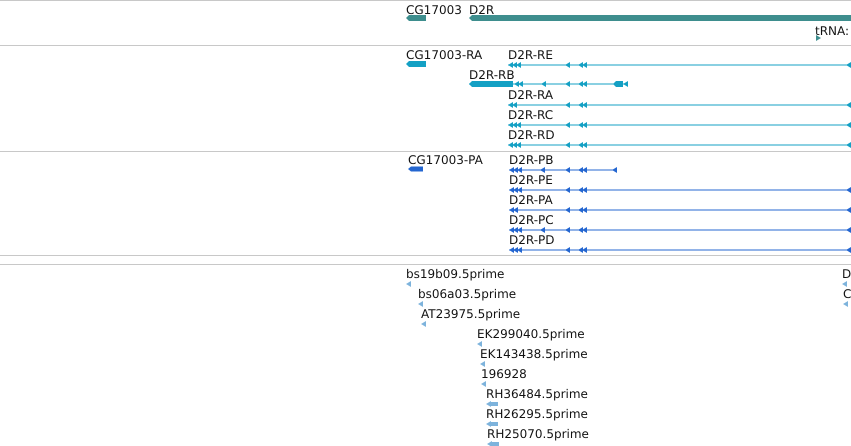  I want to click on feature-label: RH25070.5prime, so click(538, 434).